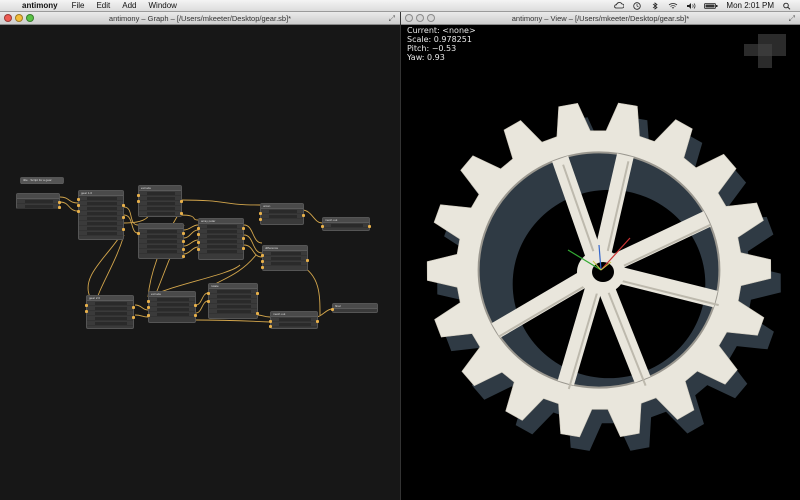  What do you see at coordinates (42, 180) in the screenshot?
I see `node-script-title: title · Script for a gear` at bounding box center [42, 180].